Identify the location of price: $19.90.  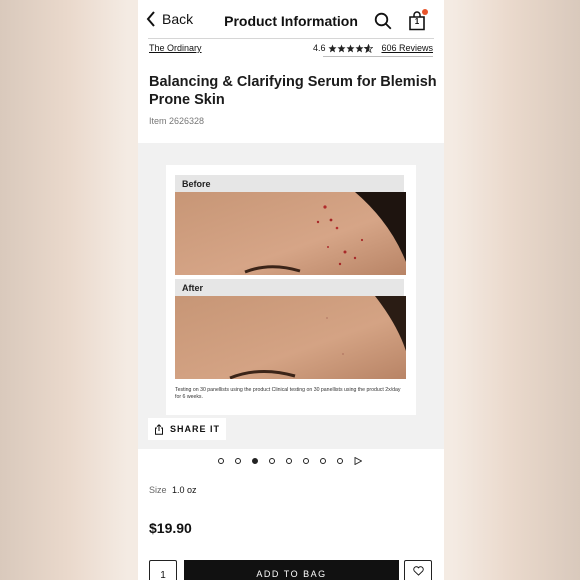
(170, 528).